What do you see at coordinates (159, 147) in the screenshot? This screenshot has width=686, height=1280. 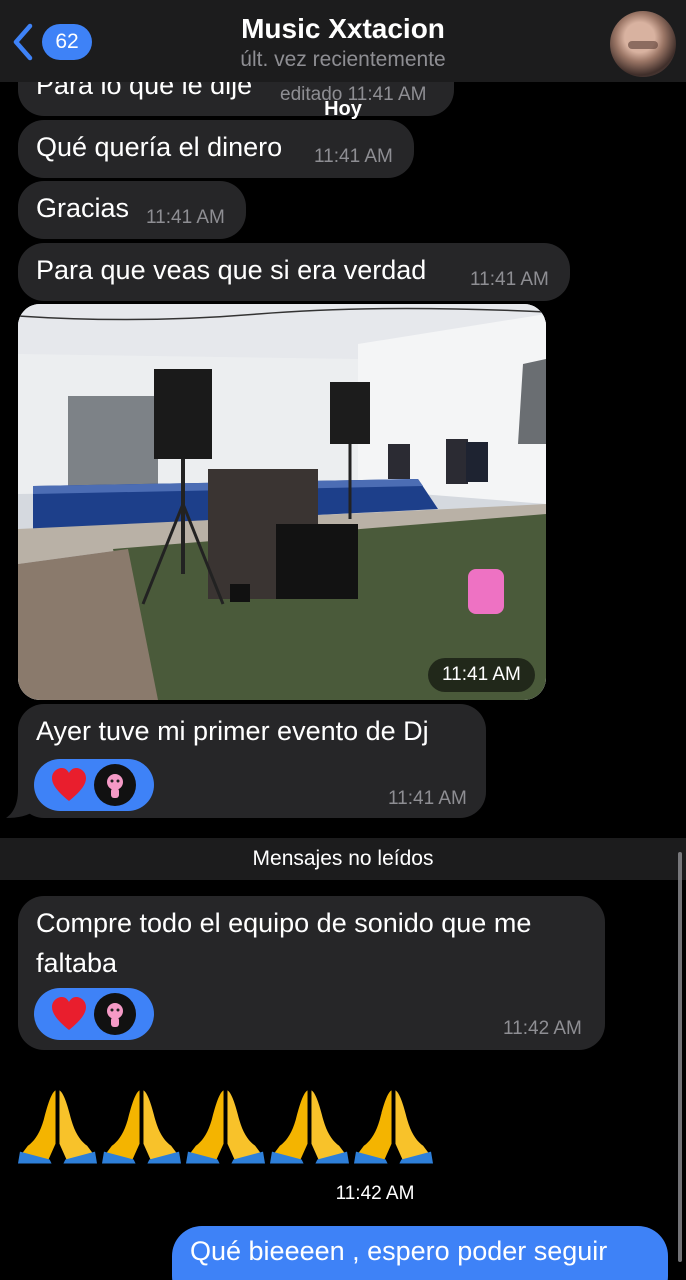 I see `message-text: Qué quería el dinero` at bounding box center [159, 147].